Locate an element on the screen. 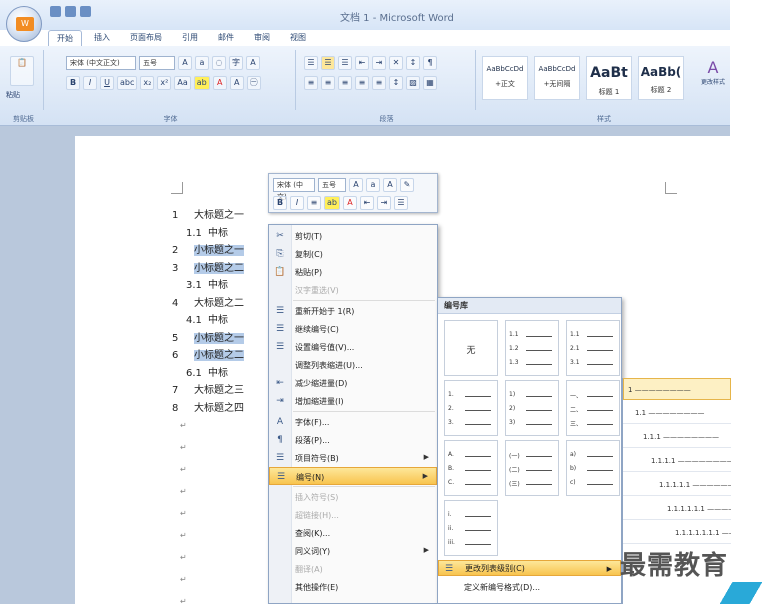 The height and width of the screenshot is (604, 772). context-menu-item: ☰ 重新开始于 1(R) is located at coordinates (353, 311).